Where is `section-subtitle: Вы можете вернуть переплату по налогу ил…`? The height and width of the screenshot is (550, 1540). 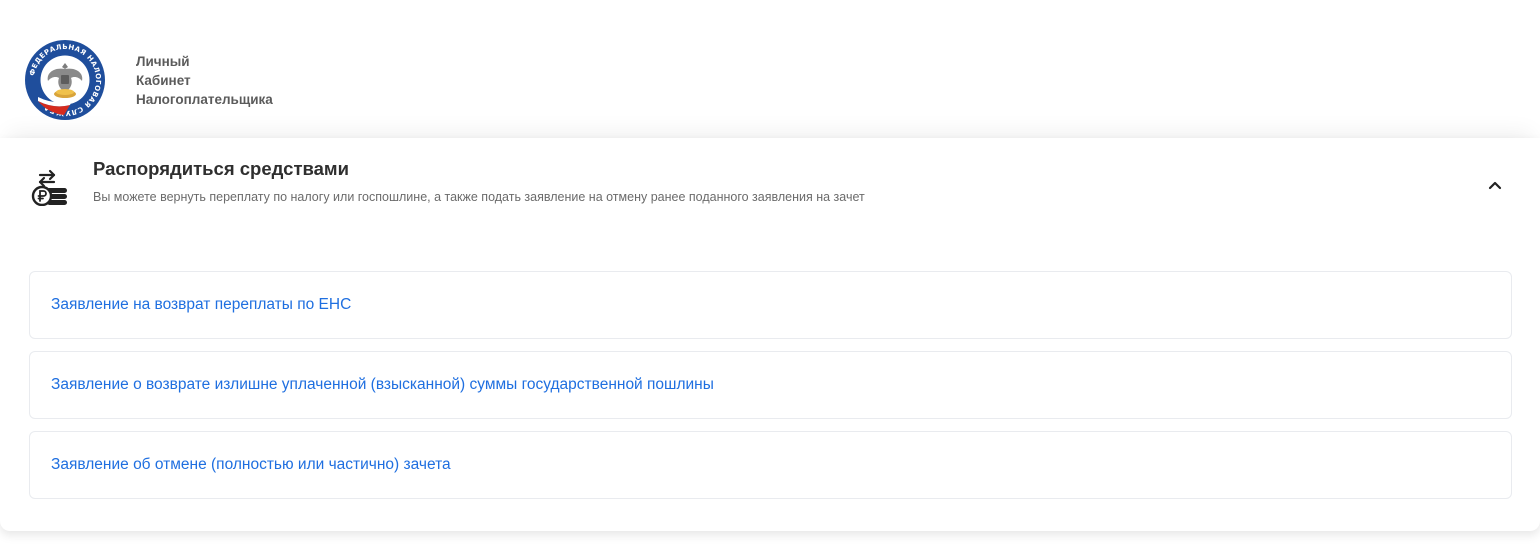
section-subtitle: Вы можете вернуть переплату по налогу ил… is located at coordinates (479, 197).